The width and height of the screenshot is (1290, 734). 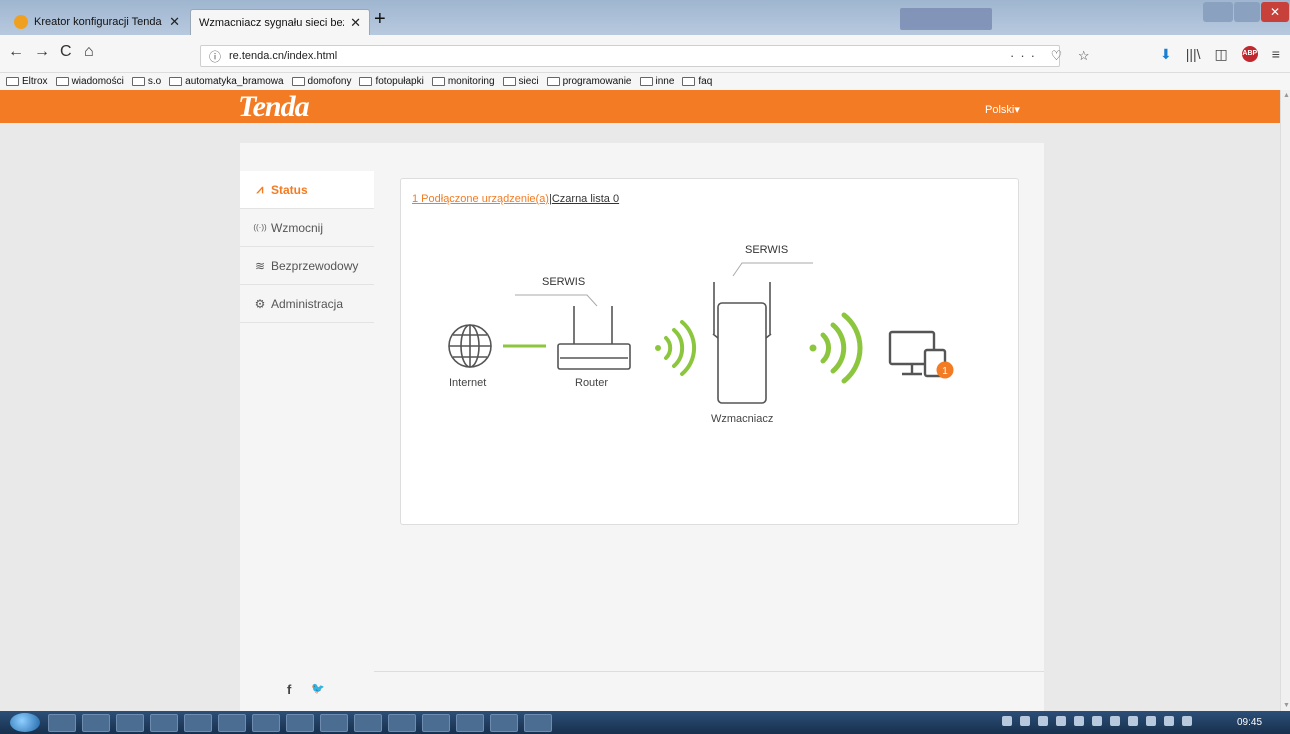 What do you see at coordinates (260, 227) in the screenshot?
I see `antenna-icon: ((·))` at bounding box center [260, 227].